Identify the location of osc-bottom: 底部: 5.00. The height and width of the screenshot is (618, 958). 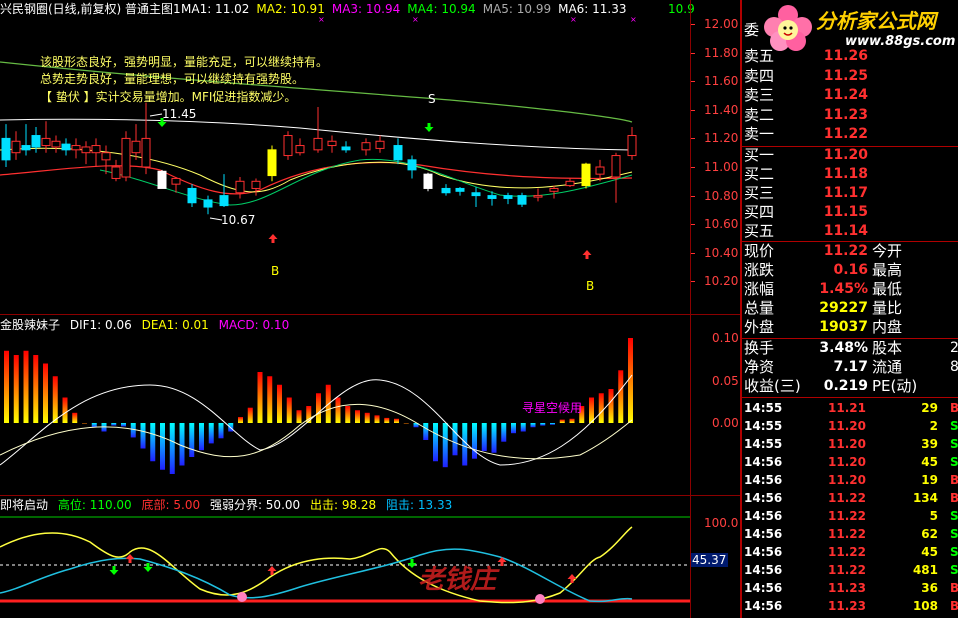
(171, 505).